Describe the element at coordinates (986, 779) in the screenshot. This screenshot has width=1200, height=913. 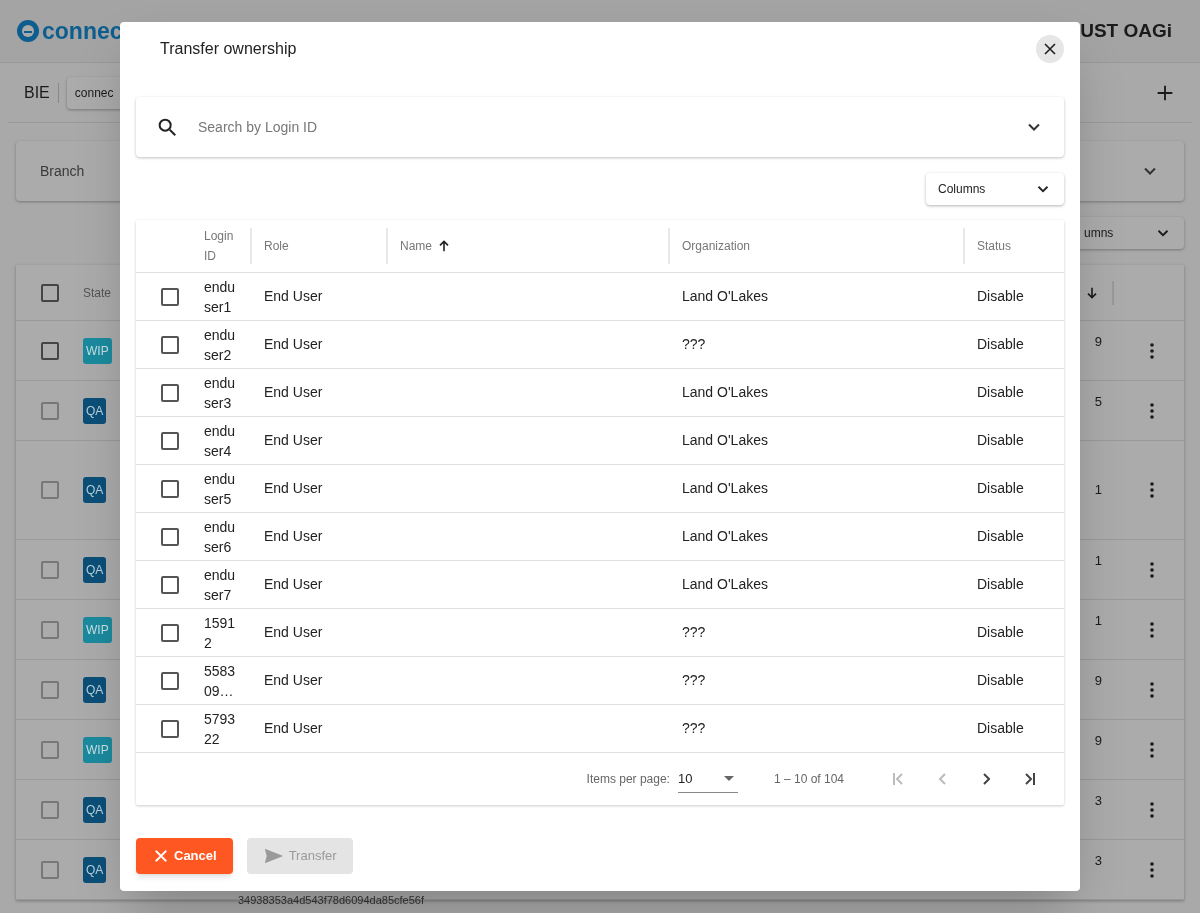
I see `next-page-icon` at that location.